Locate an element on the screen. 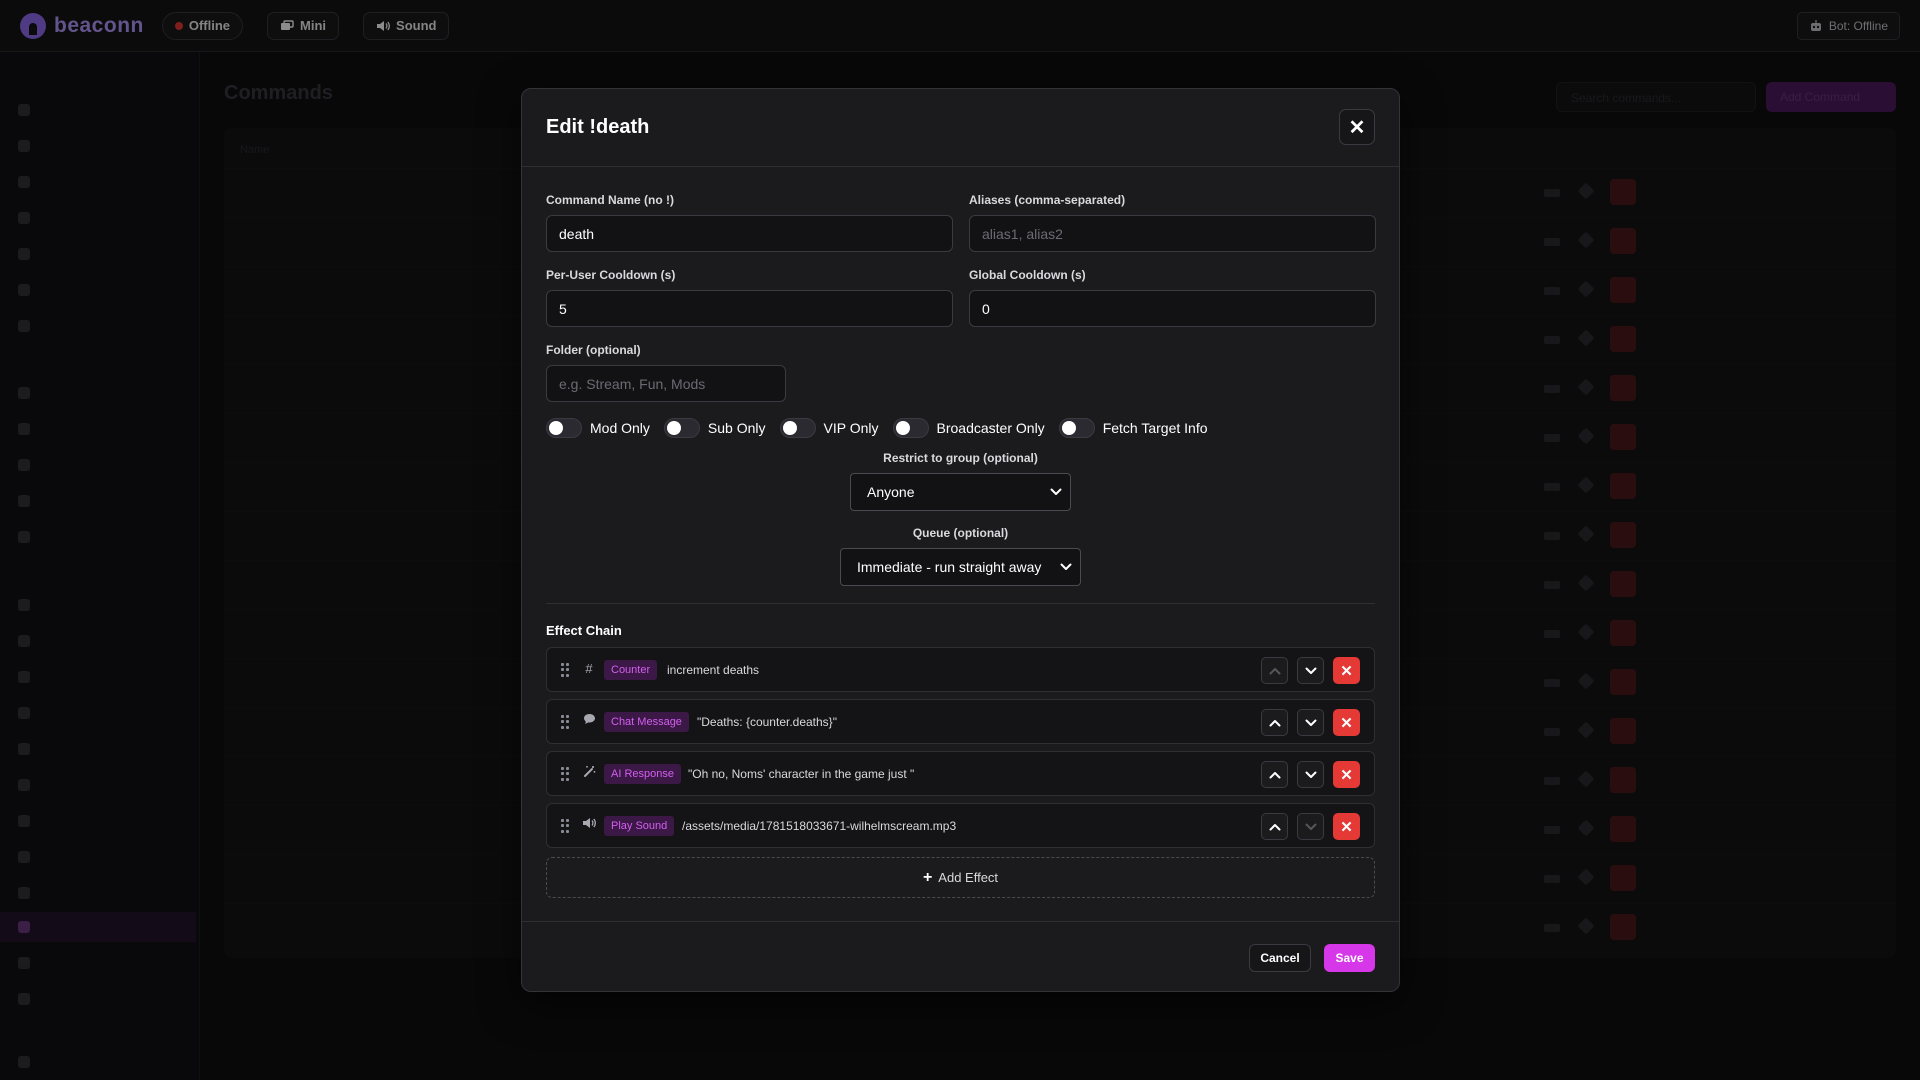 This screenshot has width=1920, height=1080. command-name-input: death is located at coordinates (749, 233).